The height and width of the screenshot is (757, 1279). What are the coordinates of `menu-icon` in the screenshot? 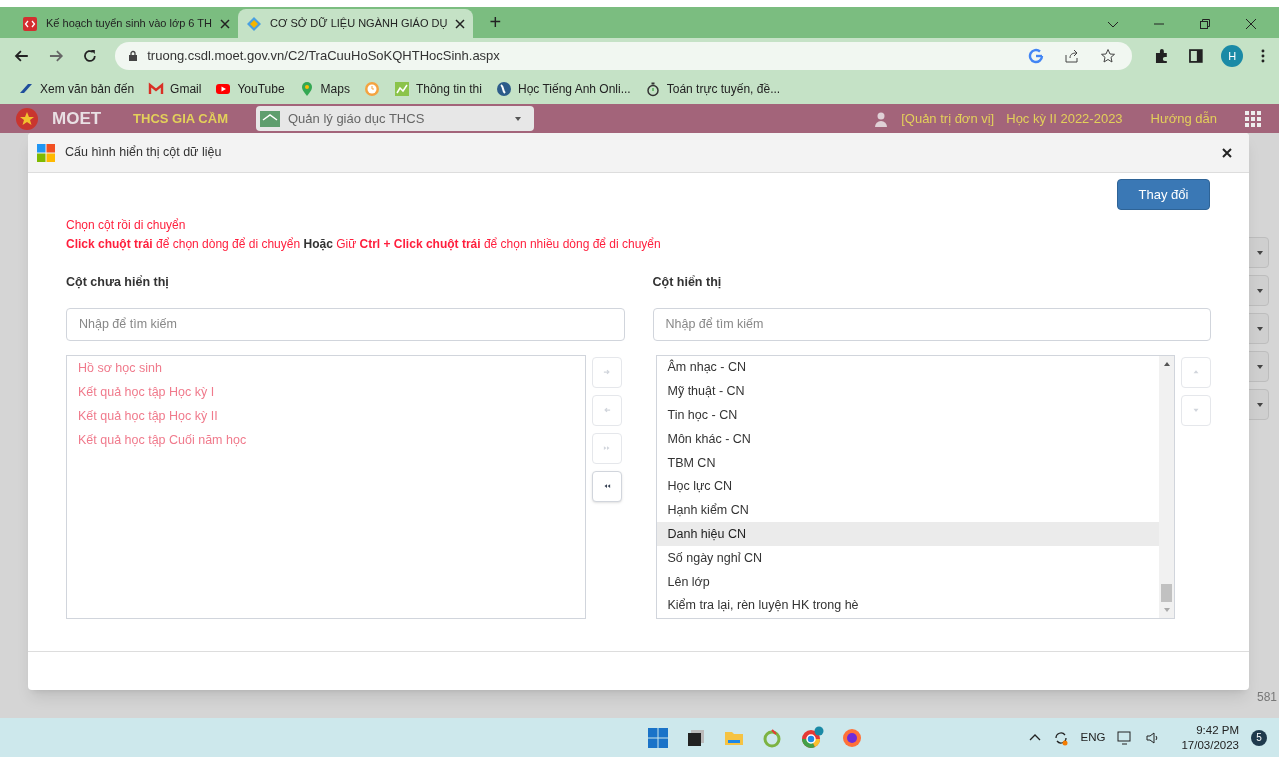 It's located at (1263, 56).